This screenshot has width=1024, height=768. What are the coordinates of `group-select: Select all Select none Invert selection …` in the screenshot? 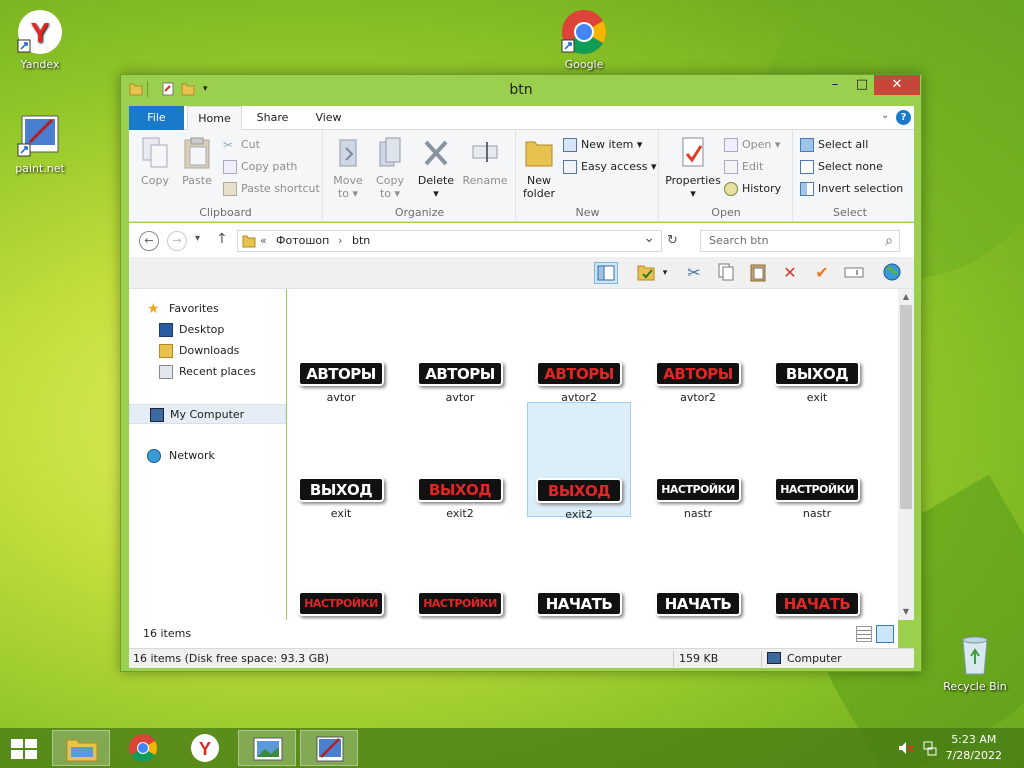 It's located at (850, 176).